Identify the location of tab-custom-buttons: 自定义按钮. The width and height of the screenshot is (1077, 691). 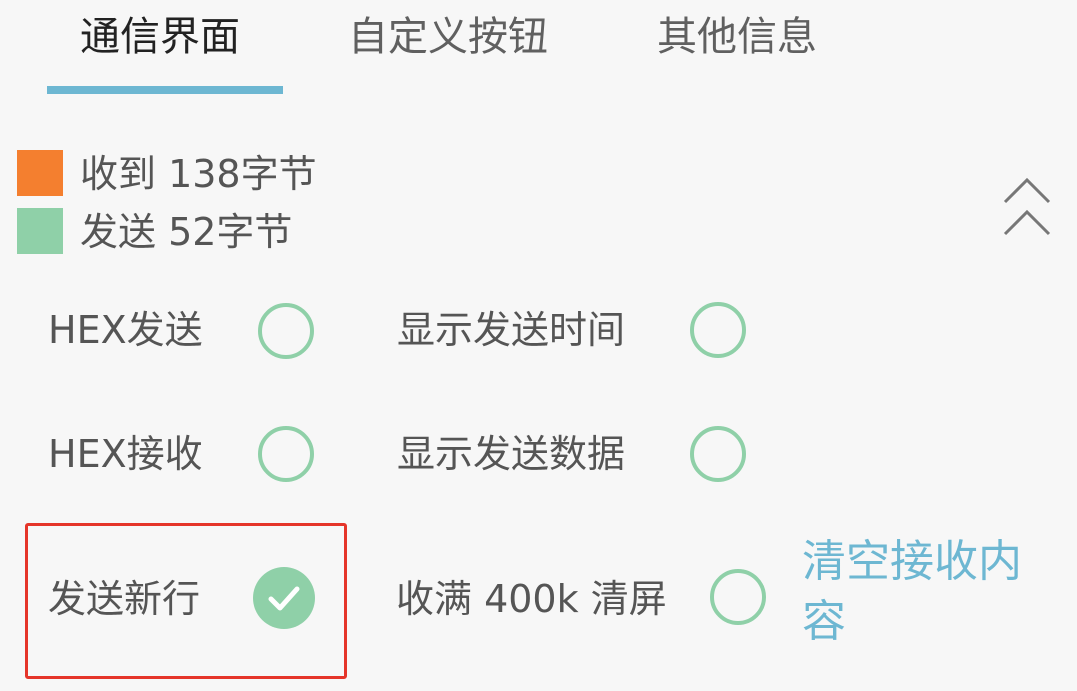
(448, 37).